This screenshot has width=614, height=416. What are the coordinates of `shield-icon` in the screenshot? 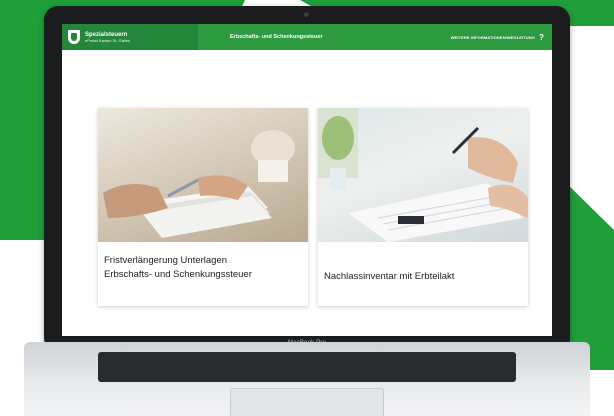 It's located at (74, 37).